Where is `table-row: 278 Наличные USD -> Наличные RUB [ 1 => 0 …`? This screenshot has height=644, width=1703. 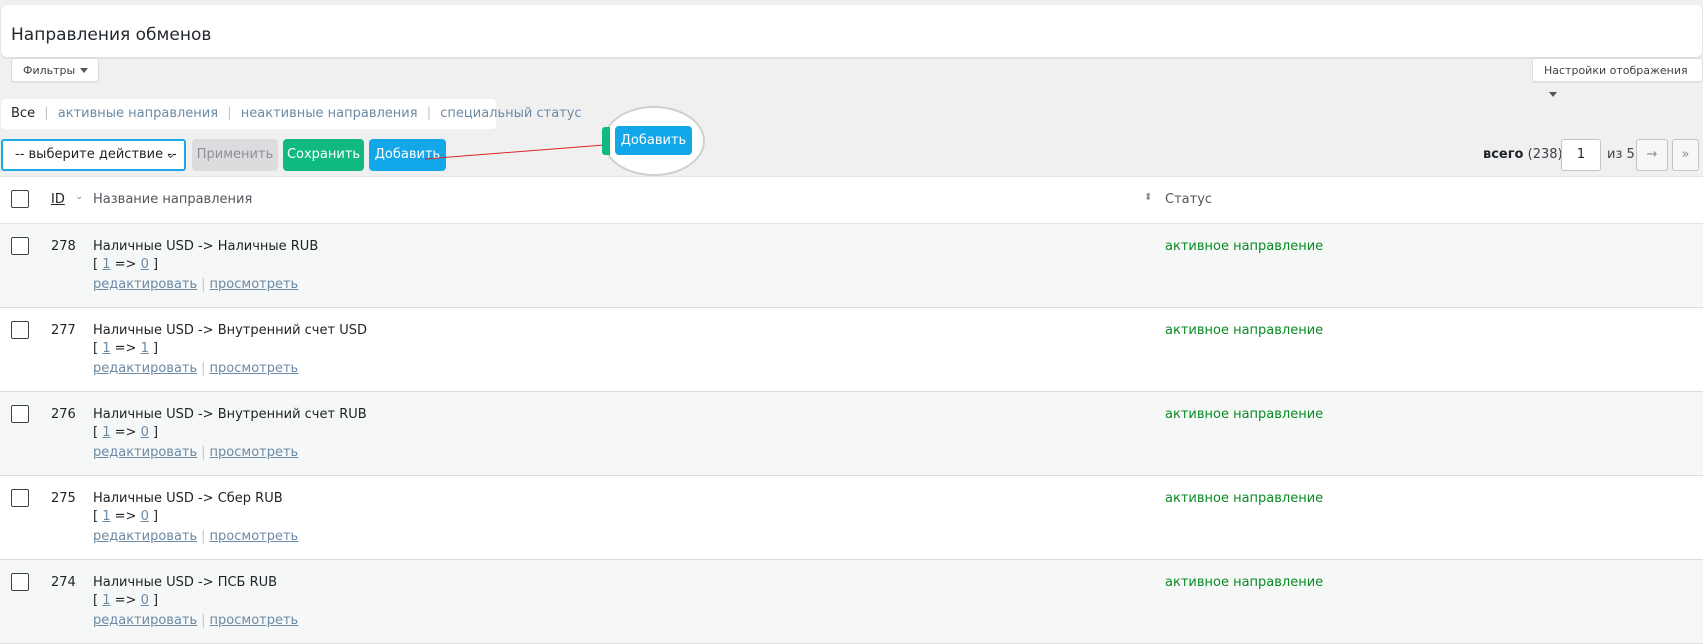 table-row: 278 Наличные USD -> Наличные RUB [ 1 => 0 … is located at coordinates (851, 266).